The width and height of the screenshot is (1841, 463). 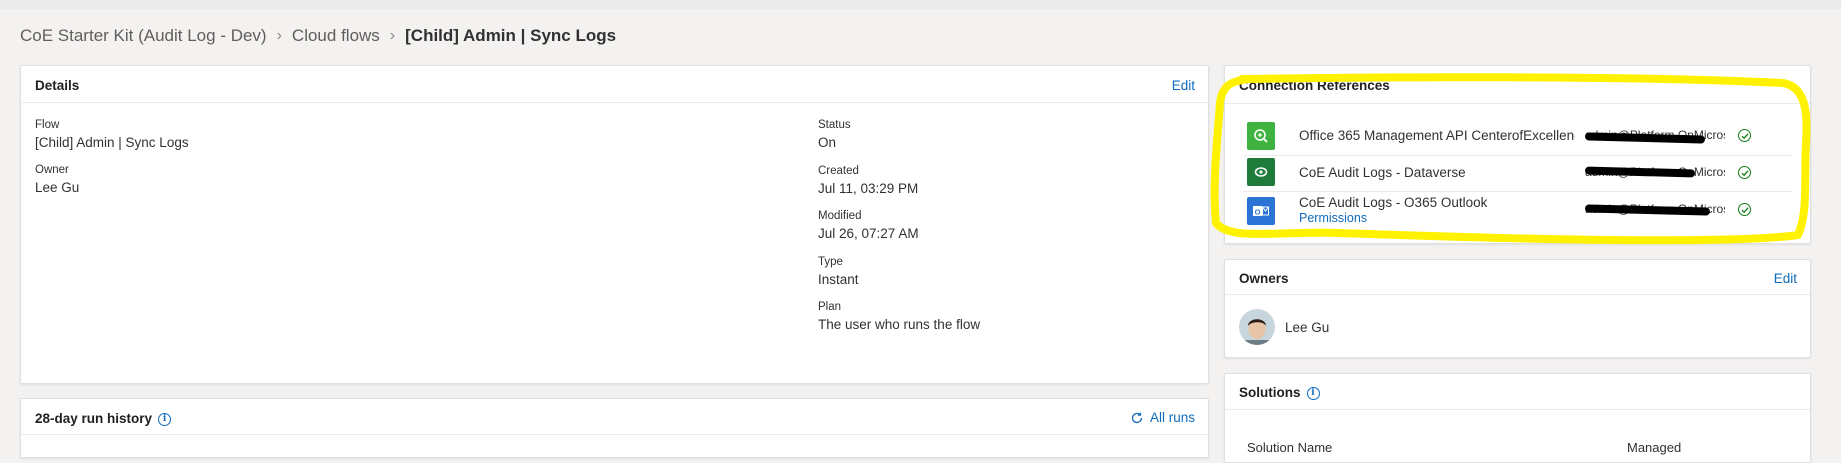 What do you see at coordinates (614, 428) in the screenshot?
I see `run-history-card: 28-day run history i All runs` at bounding box center [614, 428].